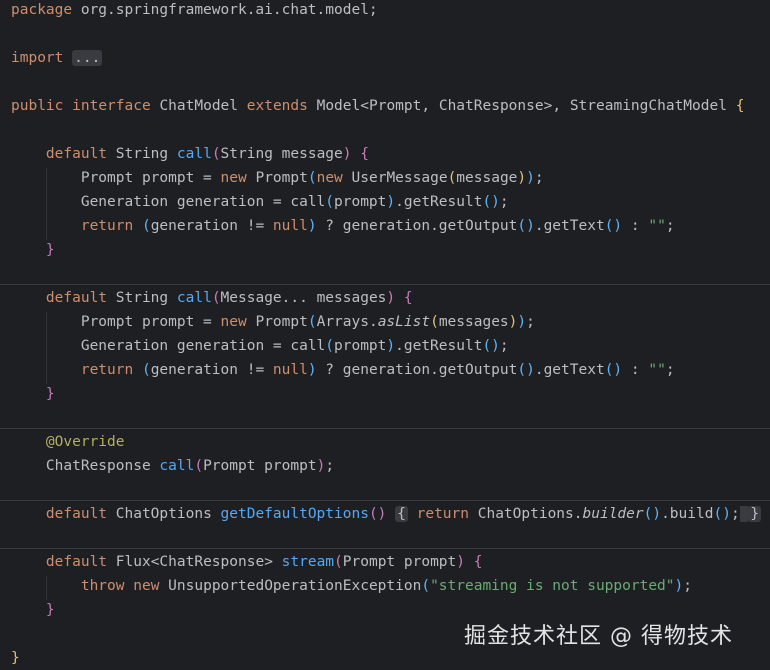  Describe the element at coordinates (207, 154) in the screenshot. I see `code-line: default String call(String message) {` at that location.